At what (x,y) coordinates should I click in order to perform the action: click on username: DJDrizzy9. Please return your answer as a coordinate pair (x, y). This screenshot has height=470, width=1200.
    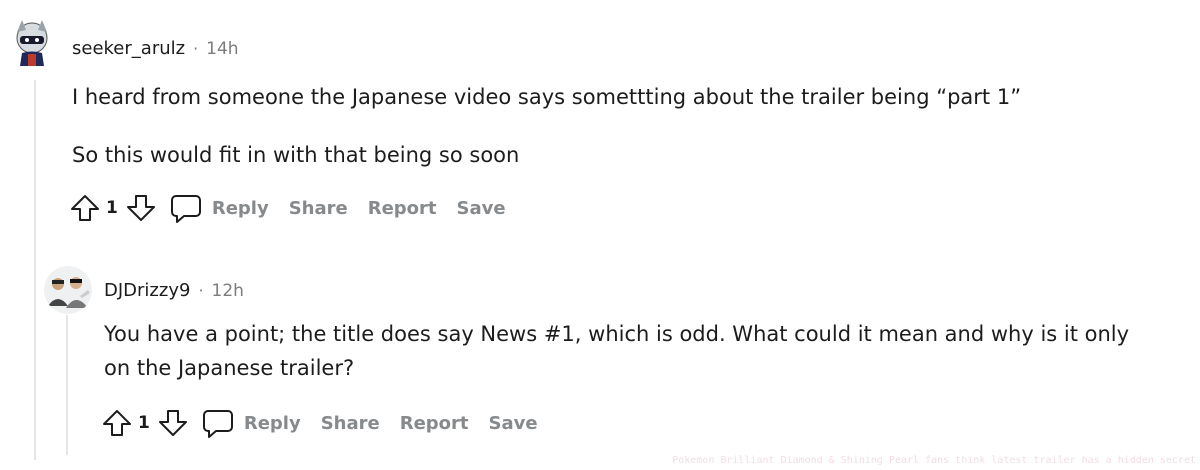
    Looking at the image, I should click on (147, 290).